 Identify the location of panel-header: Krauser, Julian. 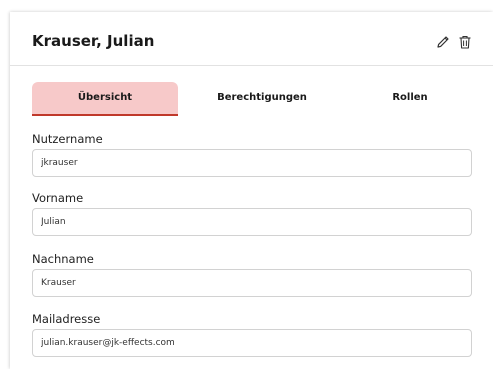
(251, 39).